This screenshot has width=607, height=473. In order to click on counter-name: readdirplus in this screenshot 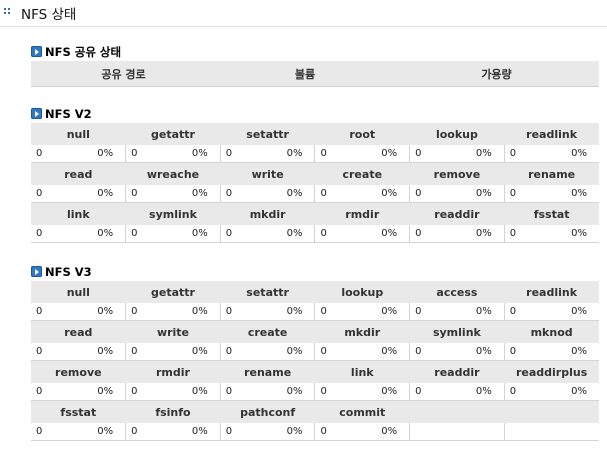, I will do `click(551, 371)`.